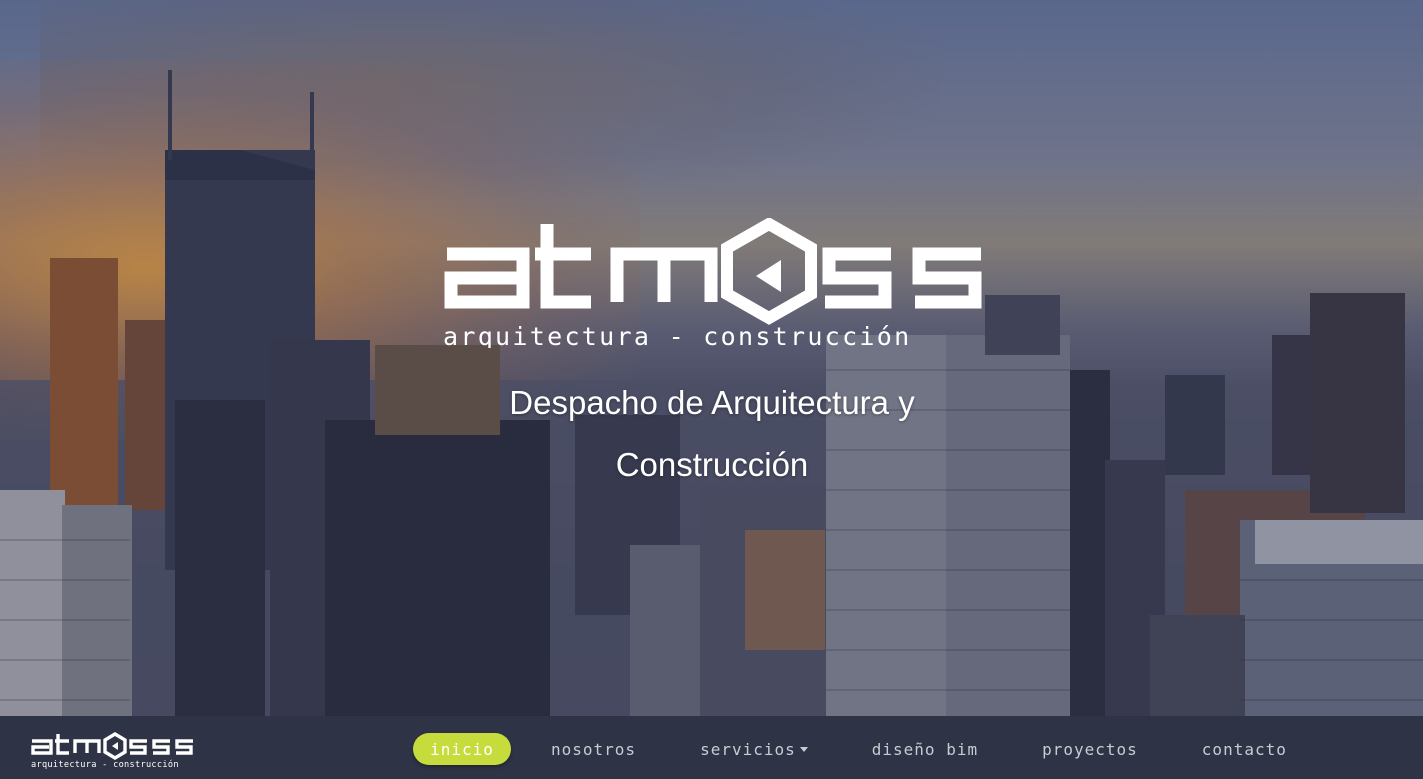 The image size is (1423, 779). I want to click on nav-item-servicios: servicios, so click(754, 749).